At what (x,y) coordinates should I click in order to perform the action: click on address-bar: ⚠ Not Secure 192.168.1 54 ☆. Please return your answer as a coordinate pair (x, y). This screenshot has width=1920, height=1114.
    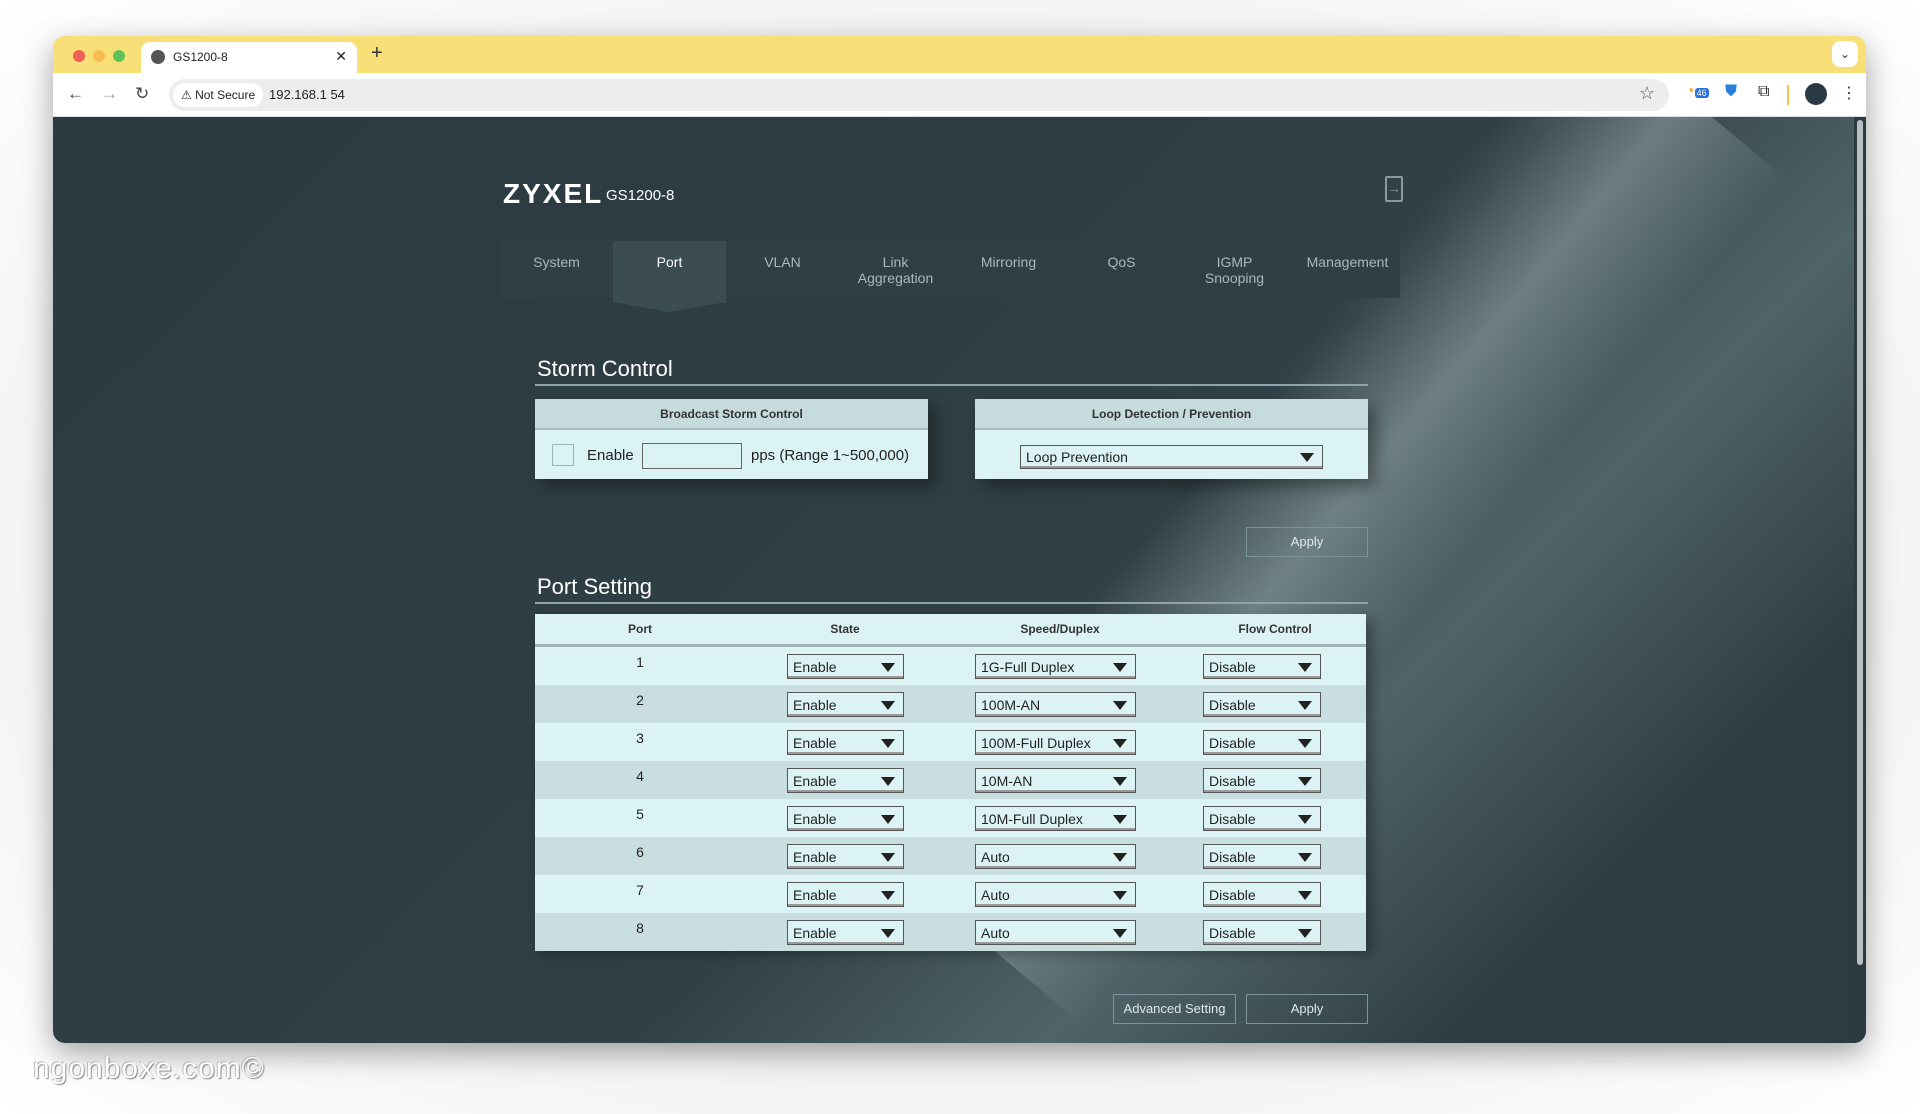
    Looking at the image, I should click on (919, 95).